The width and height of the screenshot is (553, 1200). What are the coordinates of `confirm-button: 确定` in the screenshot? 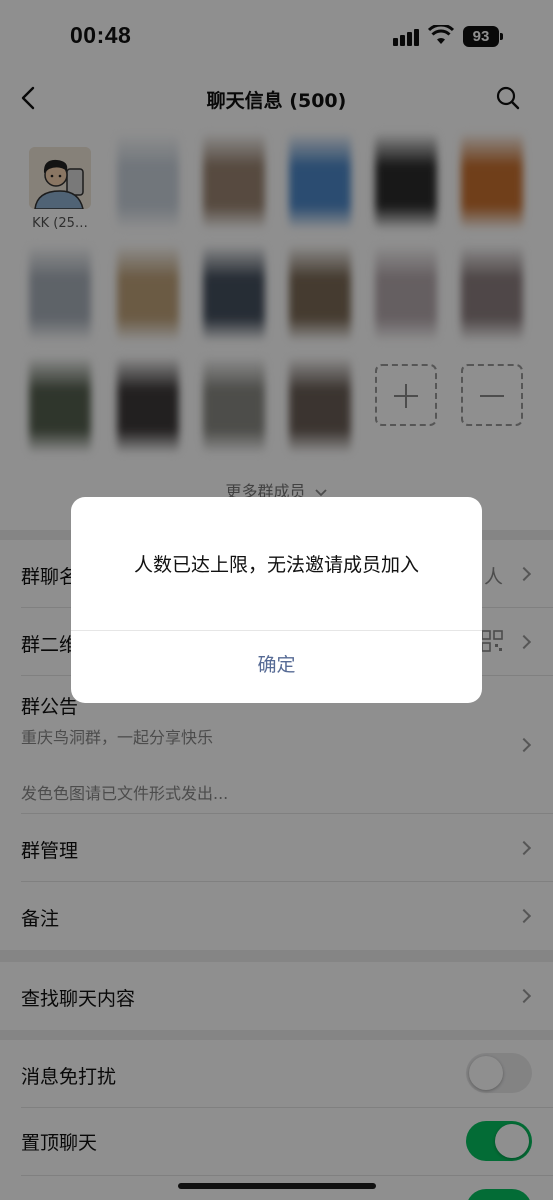 It's located at (276, 667).